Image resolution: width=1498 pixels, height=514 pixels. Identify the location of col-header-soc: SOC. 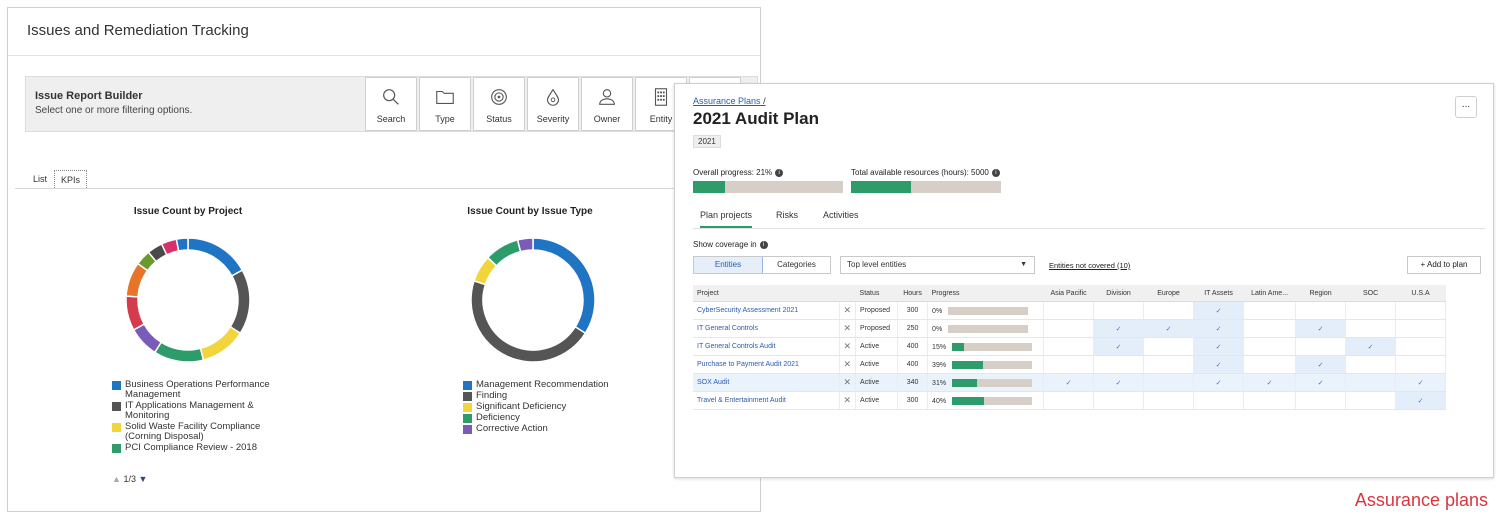
(1370, 293).